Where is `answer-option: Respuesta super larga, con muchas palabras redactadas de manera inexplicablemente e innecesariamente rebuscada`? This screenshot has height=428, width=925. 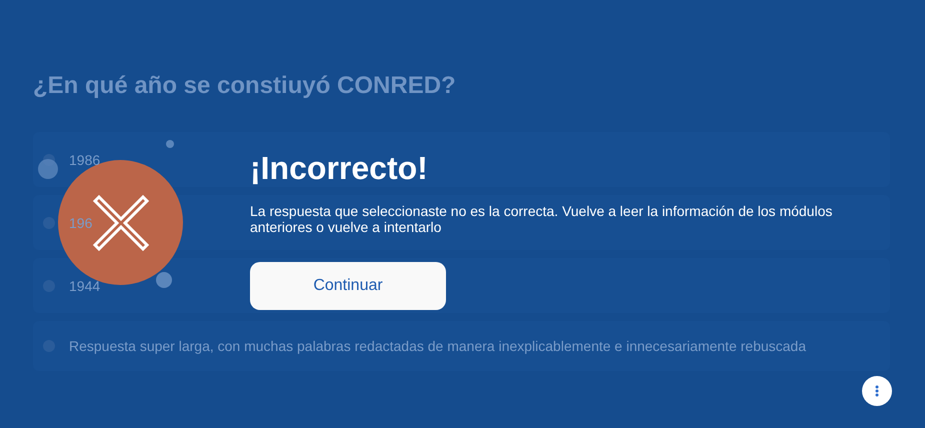
answer-option: Respuesta super larga, con muchas palabras redactadas de manera inexplicablemente e innecesariamente rebuscada is located at coordinates (461, 346).